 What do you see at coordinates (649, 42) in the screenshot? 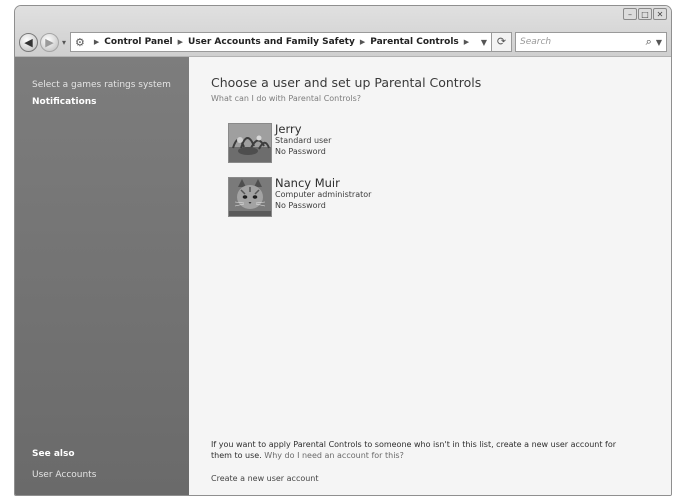
I see `search-icon: ⌕` at bounding box center [649, 42].